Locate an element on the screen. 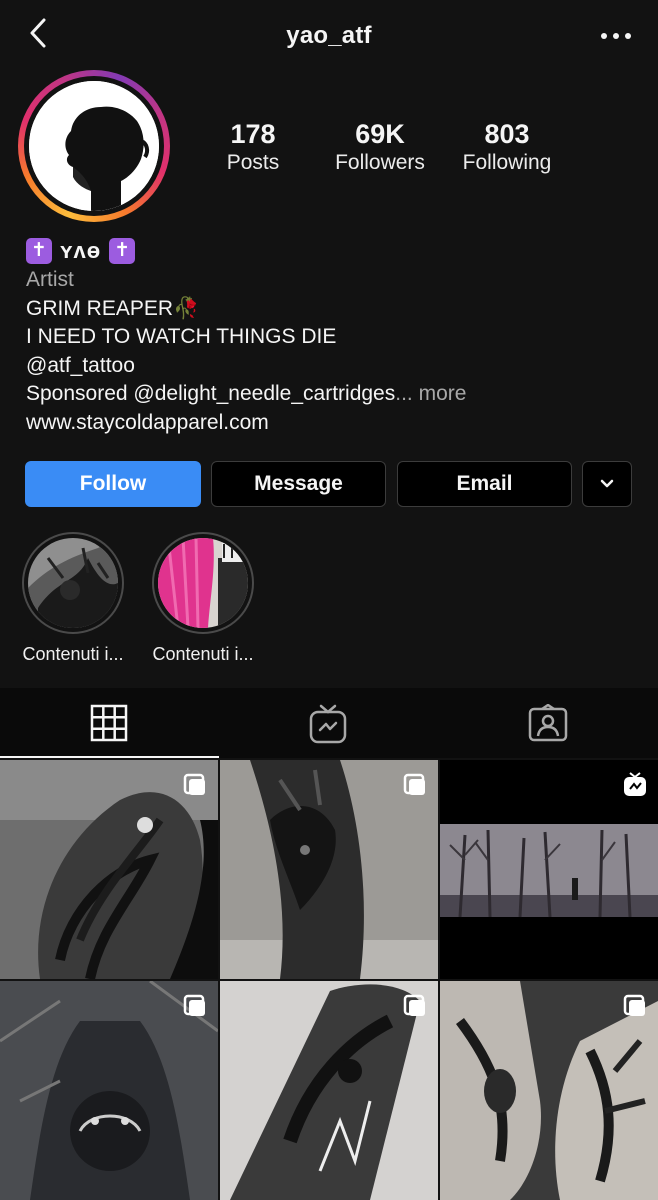  profile-header: yao_atf is located at coordinates (329, 36).